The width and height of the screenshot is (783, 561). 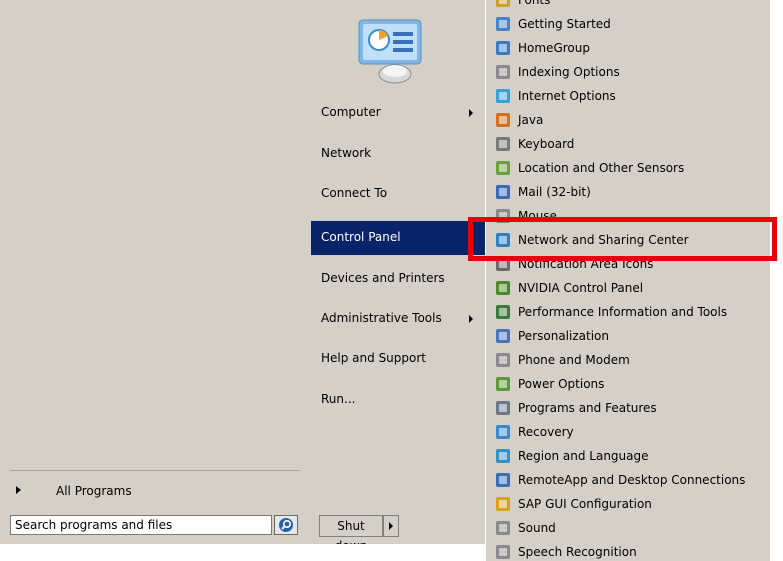 What do you see at coordinates (561, 384) in the screenshot?
I see `control-panel-item-label: Power Options` at bounding box center [561, 384].